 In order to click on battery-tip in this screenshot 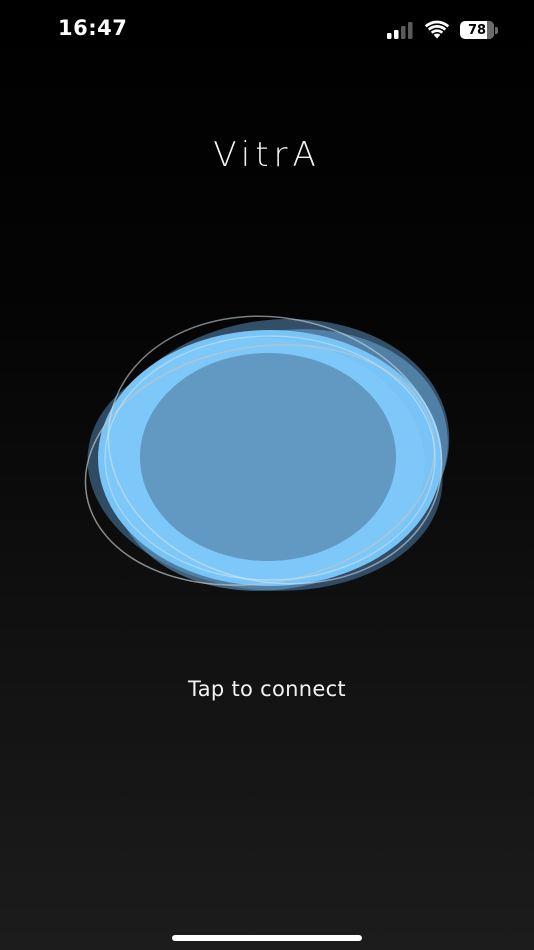, I will do `click(496, 30)`.